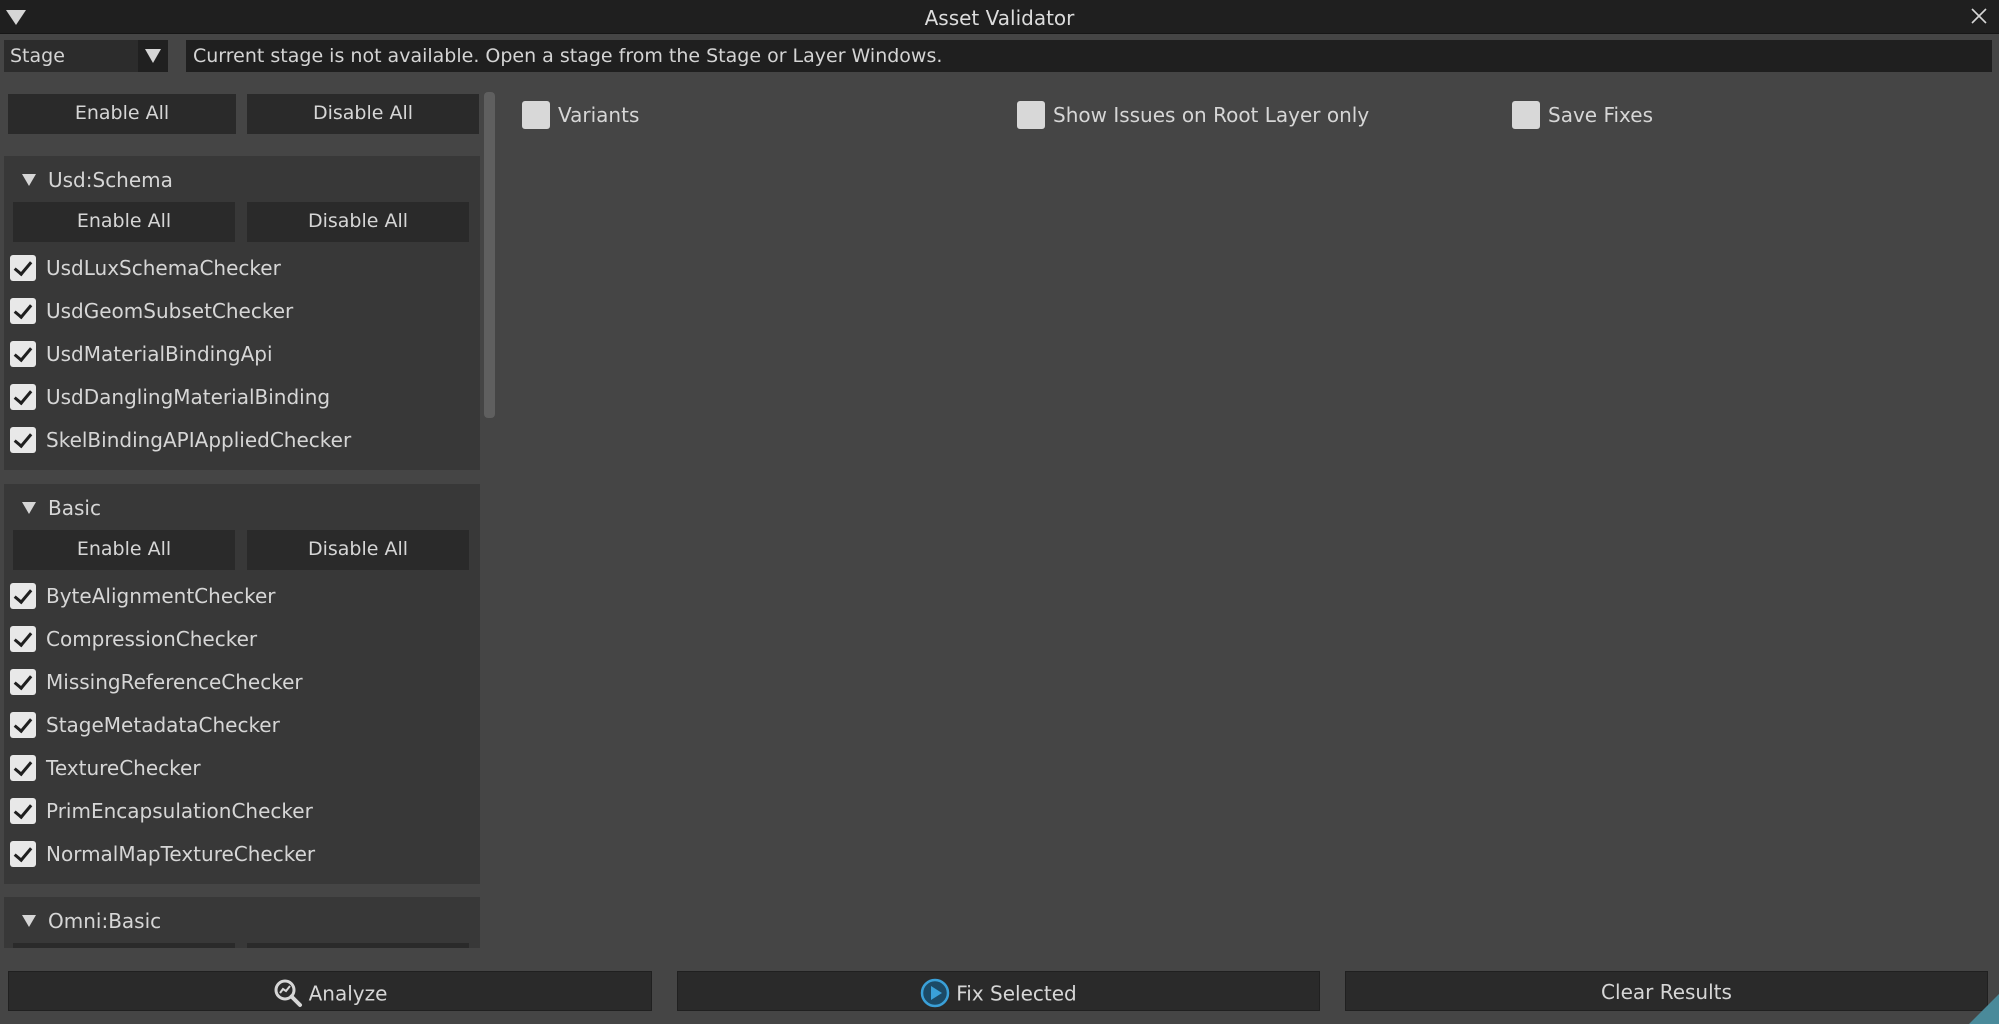  I want to click on title-bar: Asset Validator, so click(999, 17).